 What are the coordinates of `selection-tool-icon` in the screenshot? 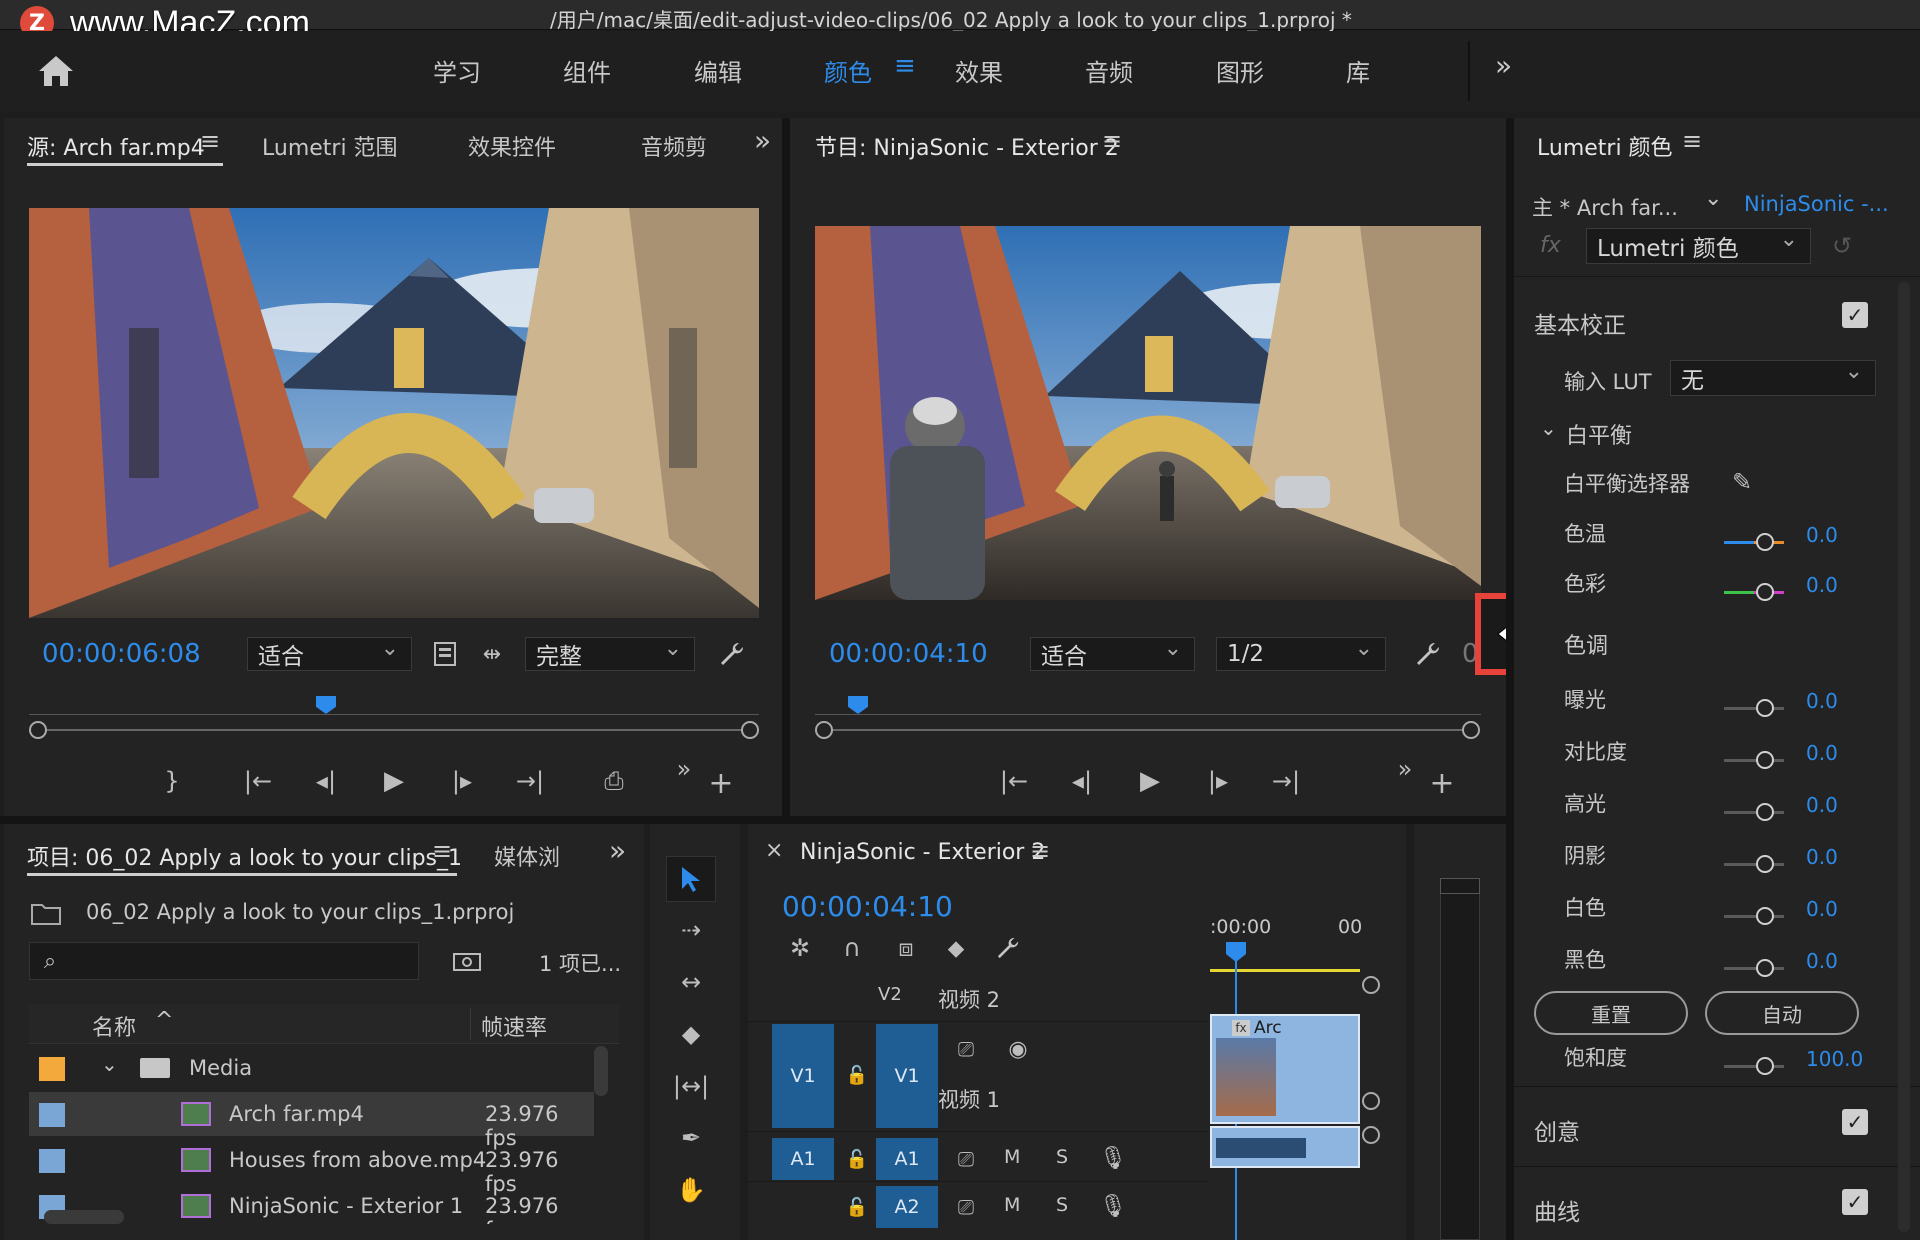 It's located at (691, 879).